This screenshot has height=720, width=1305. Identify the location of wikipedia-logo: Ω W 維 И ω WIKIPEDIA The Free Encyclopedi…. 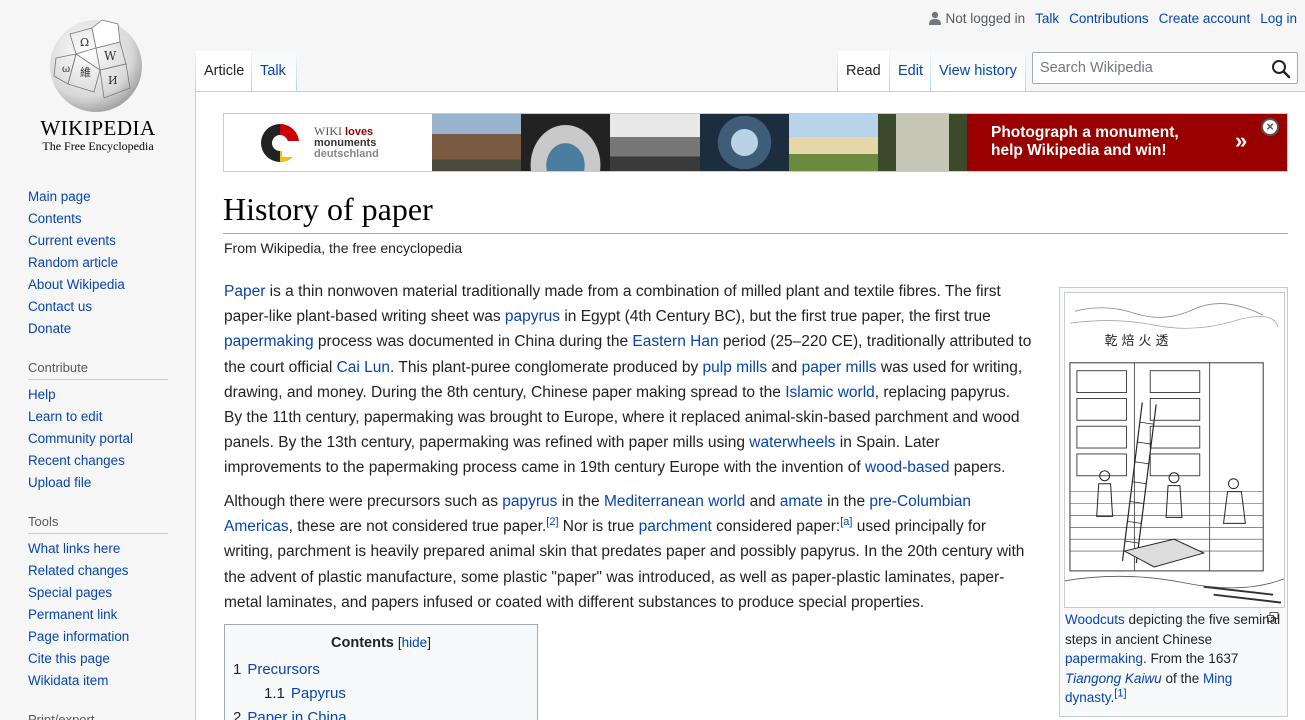
(98, 82).